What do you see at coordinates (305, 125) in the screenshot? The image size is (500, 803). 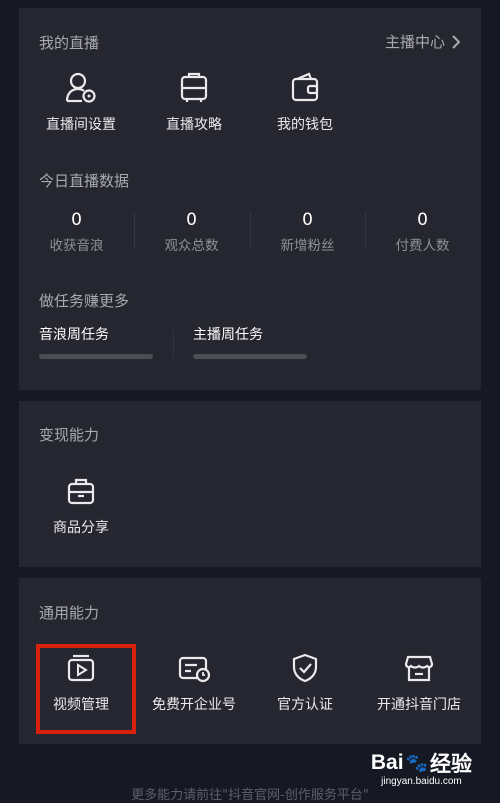 I see `my-wallet-label: 我的钱包` at bounding box center [305, 125].